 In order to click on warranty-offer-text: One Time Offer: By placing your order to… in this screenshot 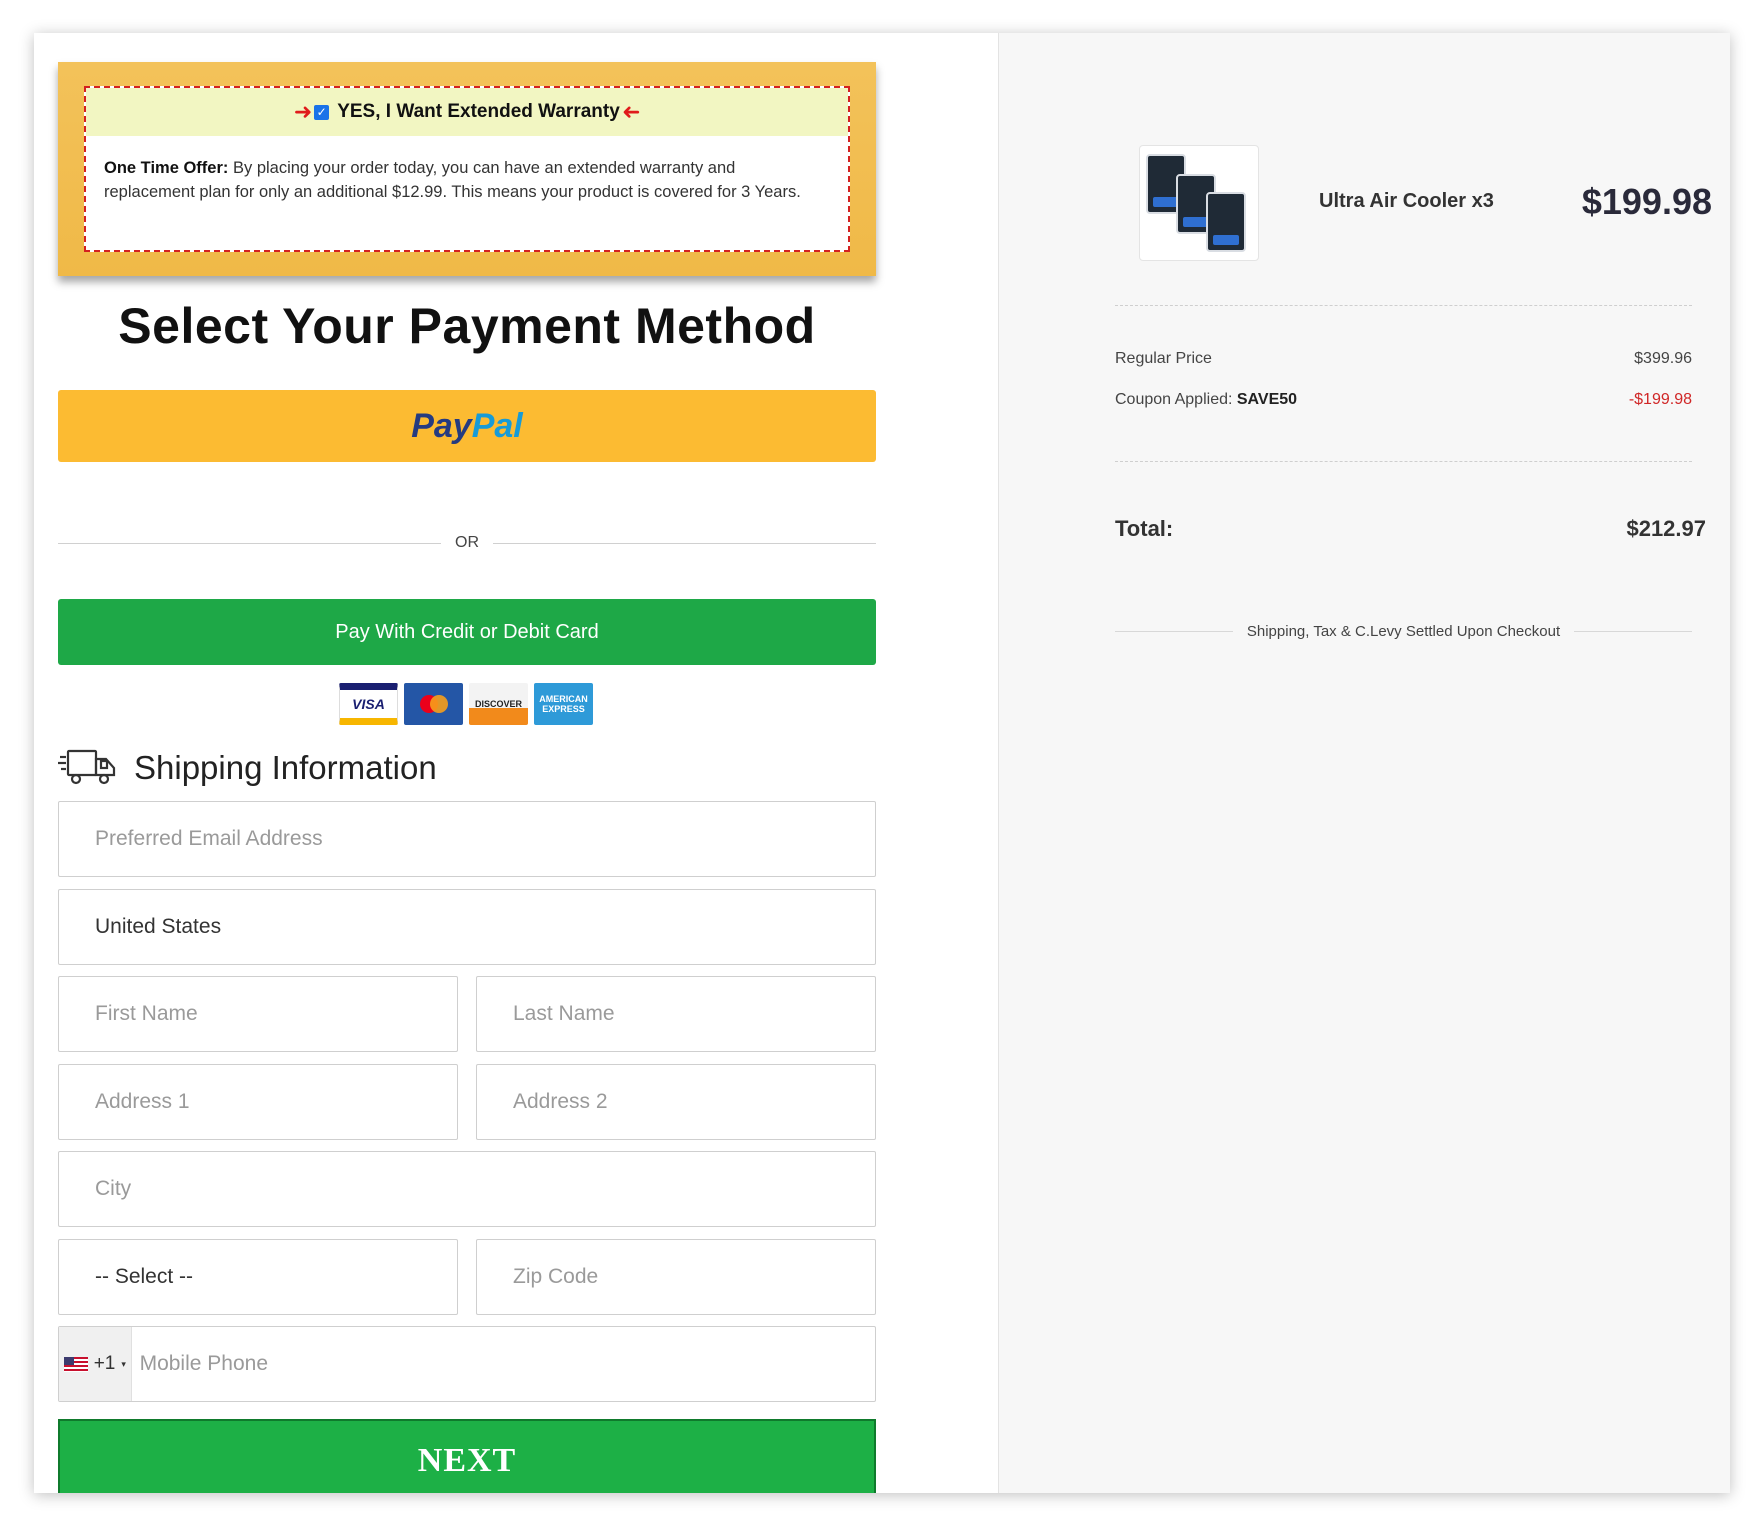, I will do `click(467, 170)`.